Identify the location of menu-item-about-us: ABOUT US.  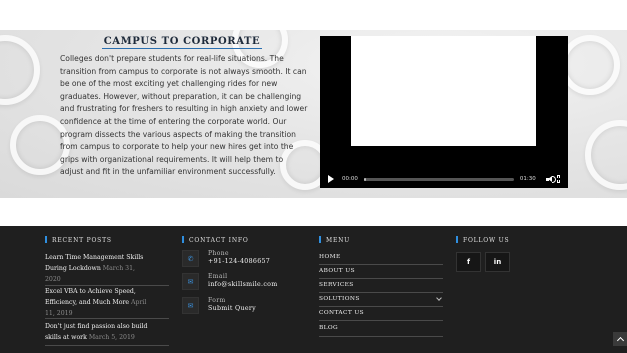
(381, 272).